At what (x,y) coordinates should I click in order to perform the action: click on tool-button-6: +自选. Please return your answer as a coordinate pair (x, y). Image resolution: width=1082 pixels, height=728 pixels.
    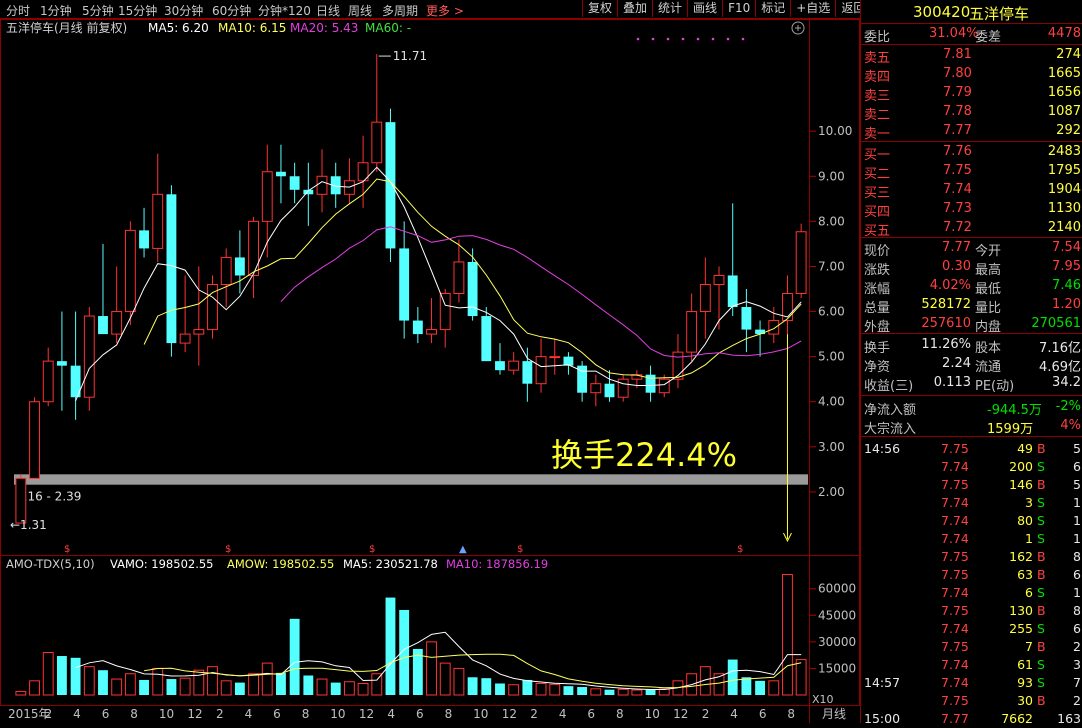
    Looking at the image, I should click on (812, 8).